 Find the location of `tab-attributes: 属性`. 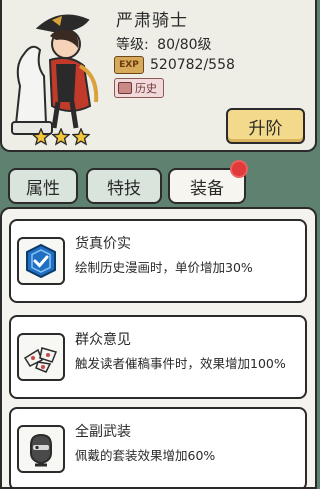

tab-attributes: 属性 is located at coordinates (43, 186).